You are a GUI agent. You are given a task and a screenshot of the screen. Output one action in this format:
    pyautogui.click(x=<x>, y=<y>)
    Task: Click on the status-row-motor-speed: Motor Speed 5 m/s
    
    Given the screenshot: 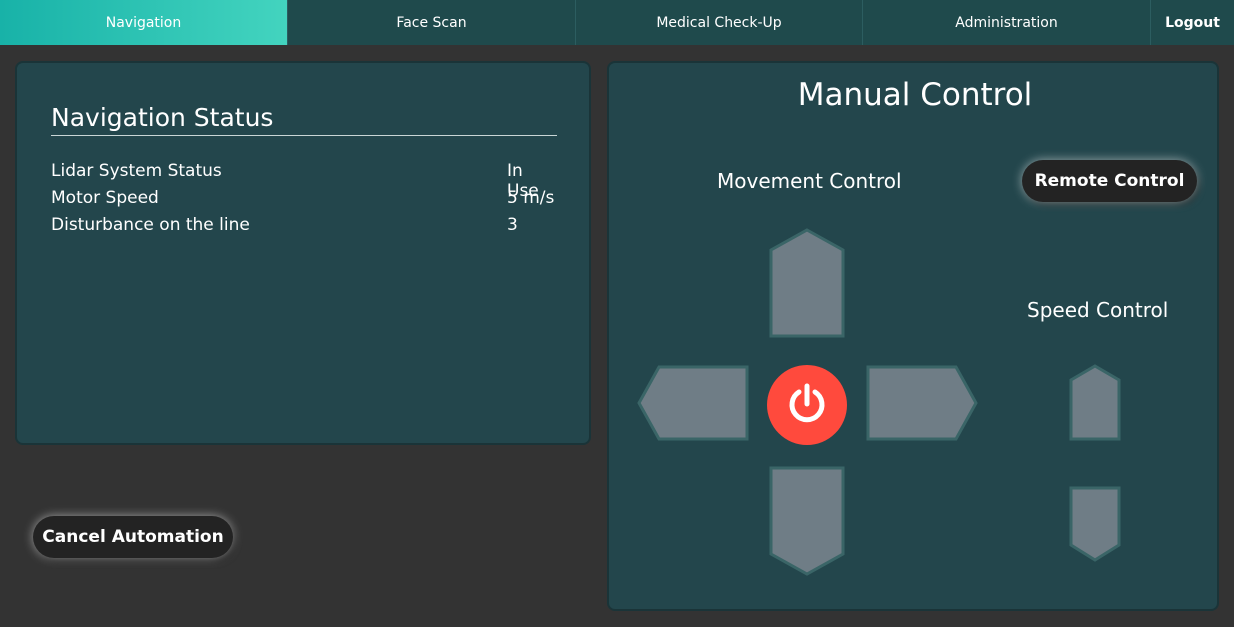 What is the action you would take?
    pyautogui.click(x=304, y=201)
    